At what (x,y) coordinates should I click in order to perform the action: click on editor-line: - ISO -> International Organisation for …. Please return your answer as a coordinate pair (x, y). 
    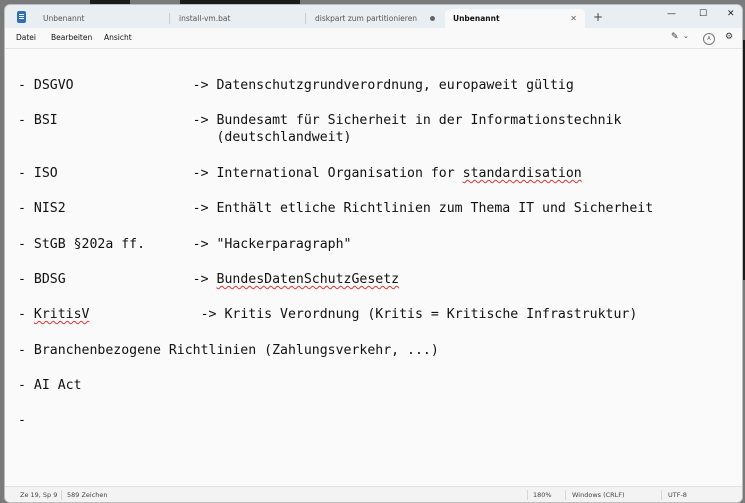
    Looking at the image, I should click on (300, 174).